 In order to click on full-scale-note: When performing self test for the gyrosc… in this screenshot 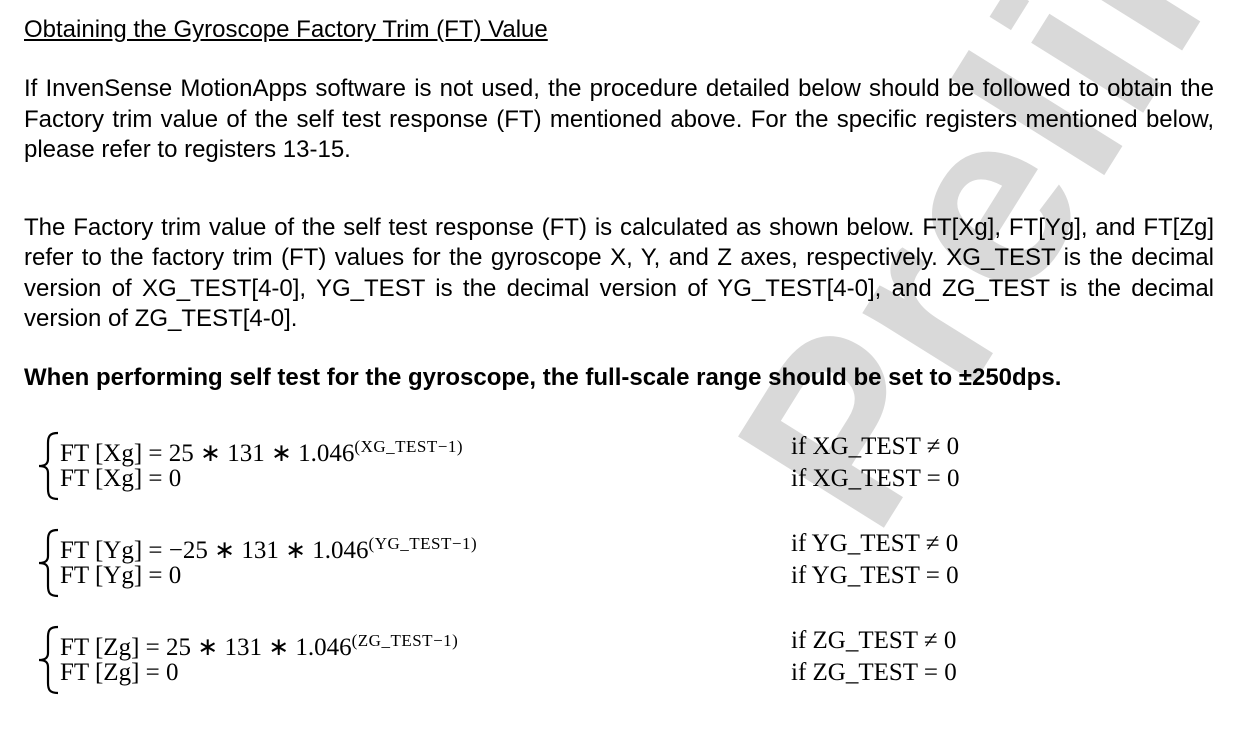, I will do `click(543, 377)`.